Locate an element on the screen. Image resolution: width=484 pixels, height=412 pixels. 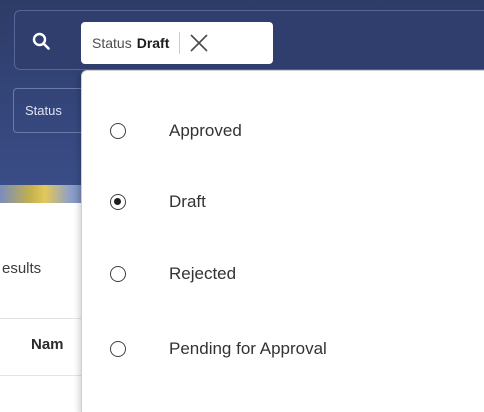
radio-pending-for-approval is located at coordinates (118, 349).